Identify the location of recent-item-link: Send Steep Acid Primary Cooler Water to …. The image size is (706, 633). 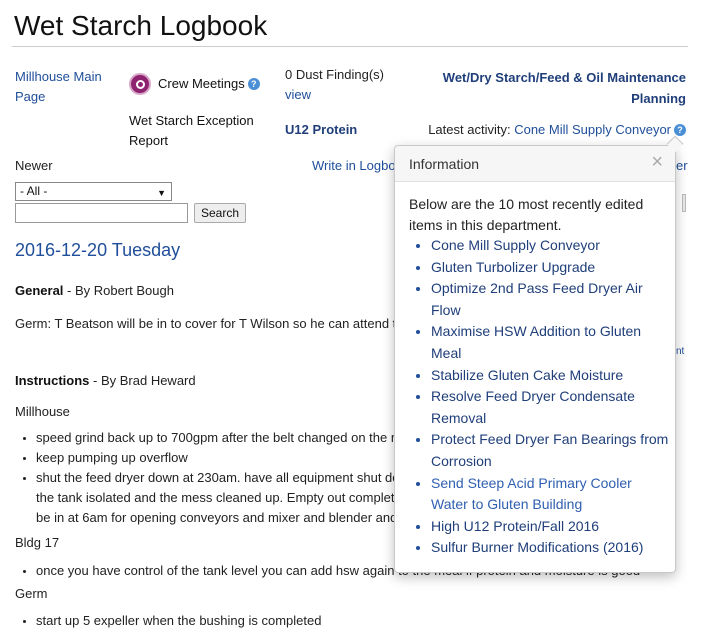
(531, 494).